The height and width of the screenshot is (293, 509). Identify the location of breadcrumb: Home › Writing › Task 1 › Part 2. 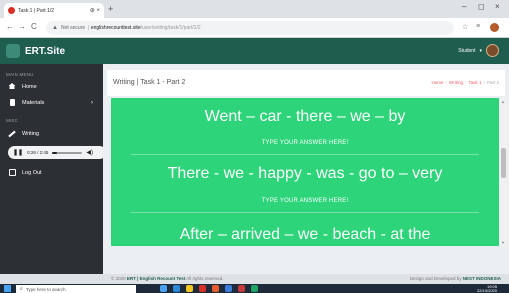
(465, 82).